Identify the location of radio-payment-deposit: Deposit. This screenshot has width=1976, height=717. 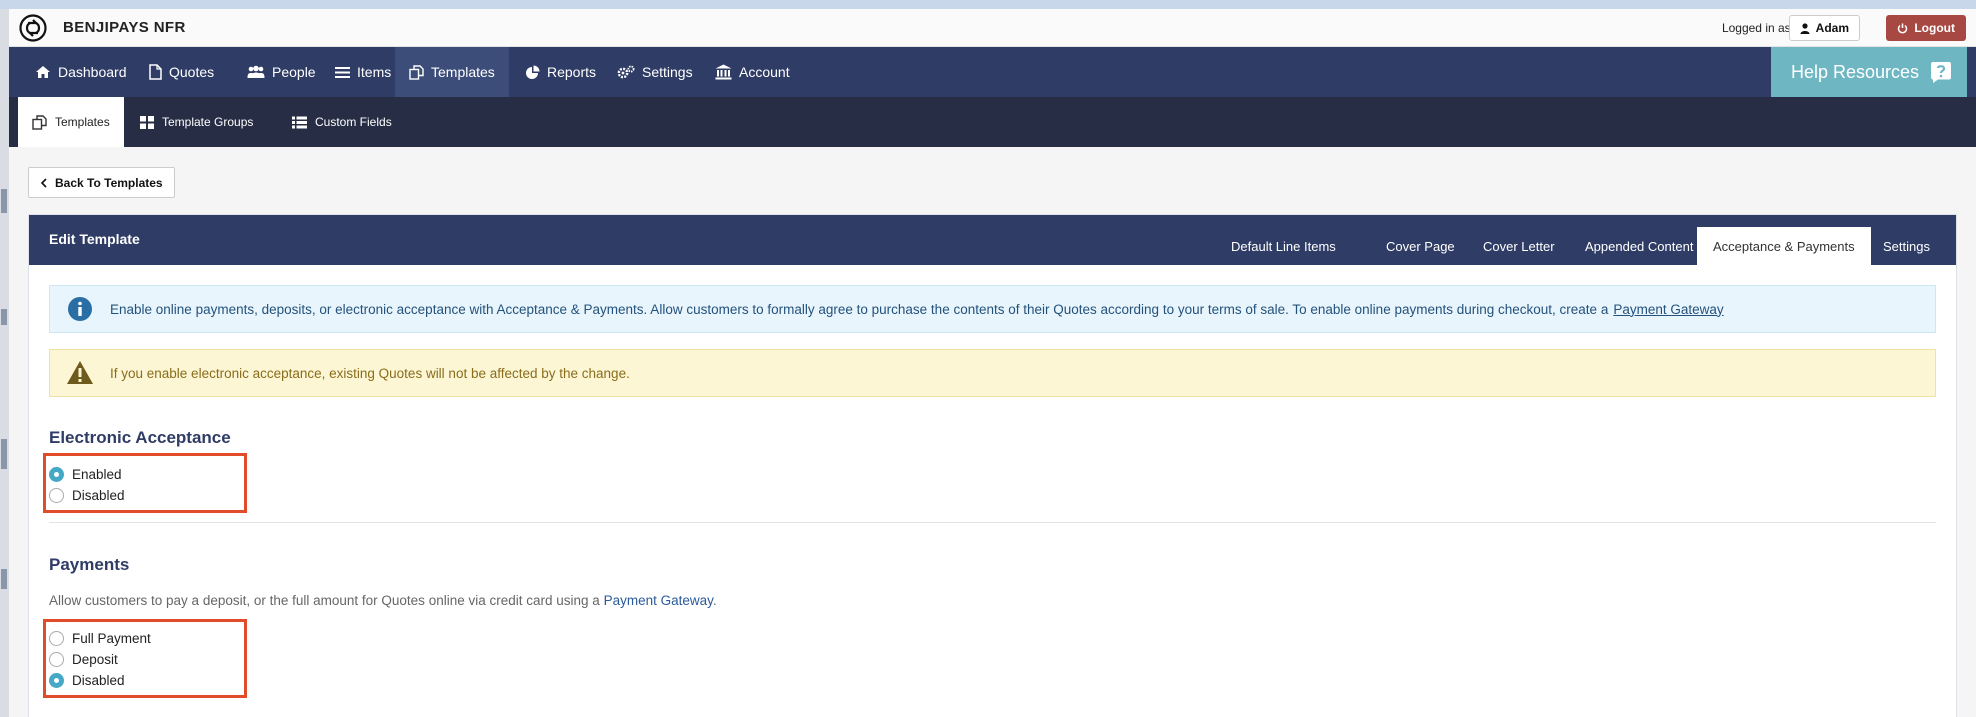
(83, 659).